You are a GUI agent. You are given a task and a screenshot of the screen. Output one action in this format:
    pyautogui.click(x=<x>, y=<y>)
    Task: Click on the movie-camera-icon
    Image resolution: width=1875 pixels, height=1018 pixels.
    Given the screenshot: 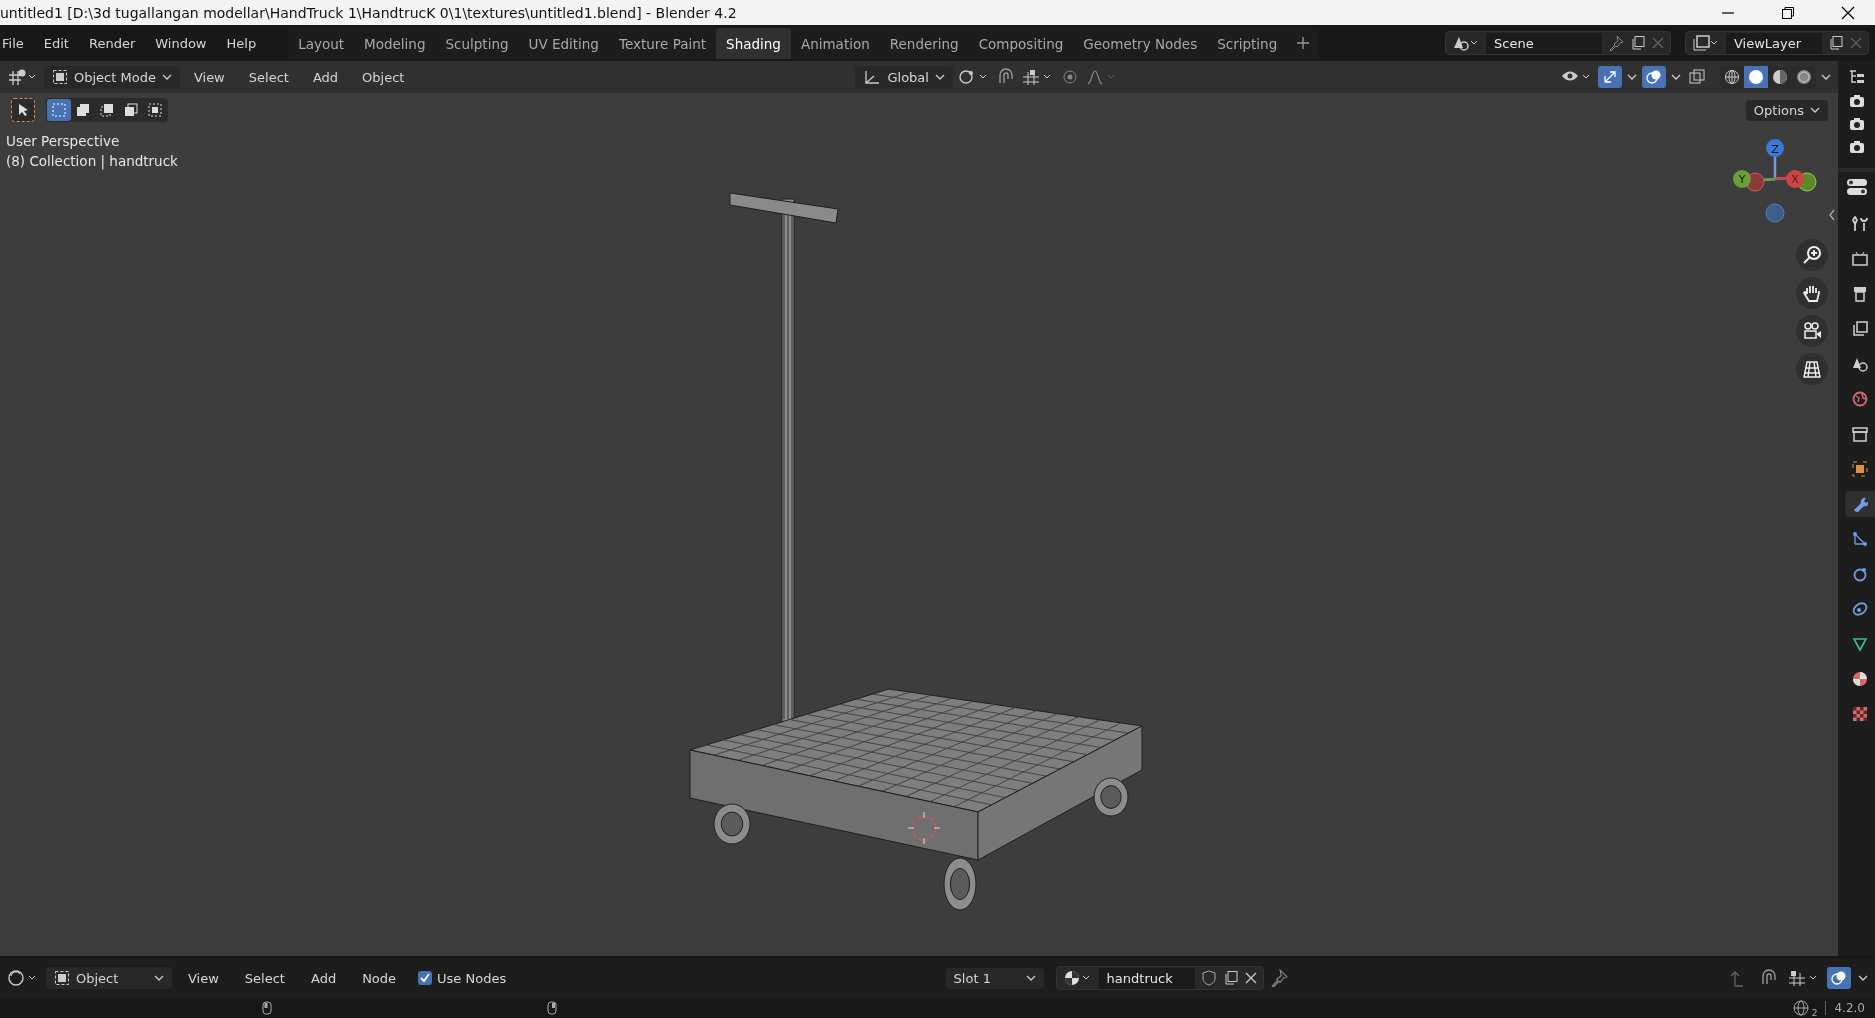 What is the action you would take?
    pyautogui.click(x=1812, y=331)
    